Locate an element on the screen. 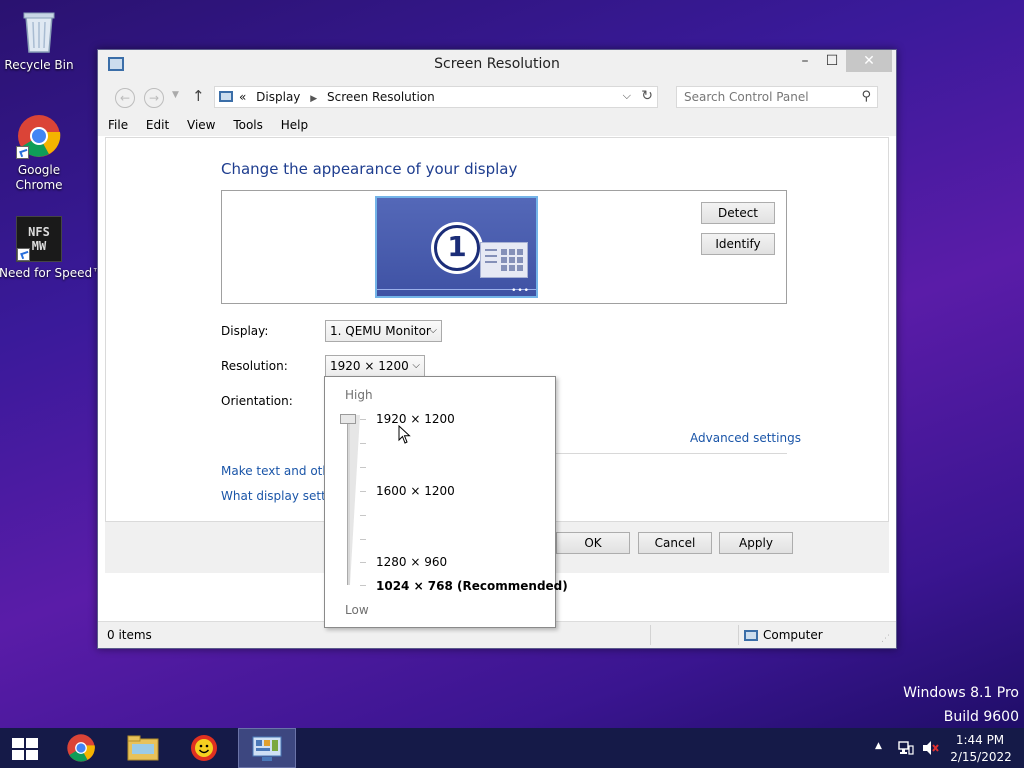 The image size is (1024, 768). close-button: ✕ is located at coordinates (869, 61).